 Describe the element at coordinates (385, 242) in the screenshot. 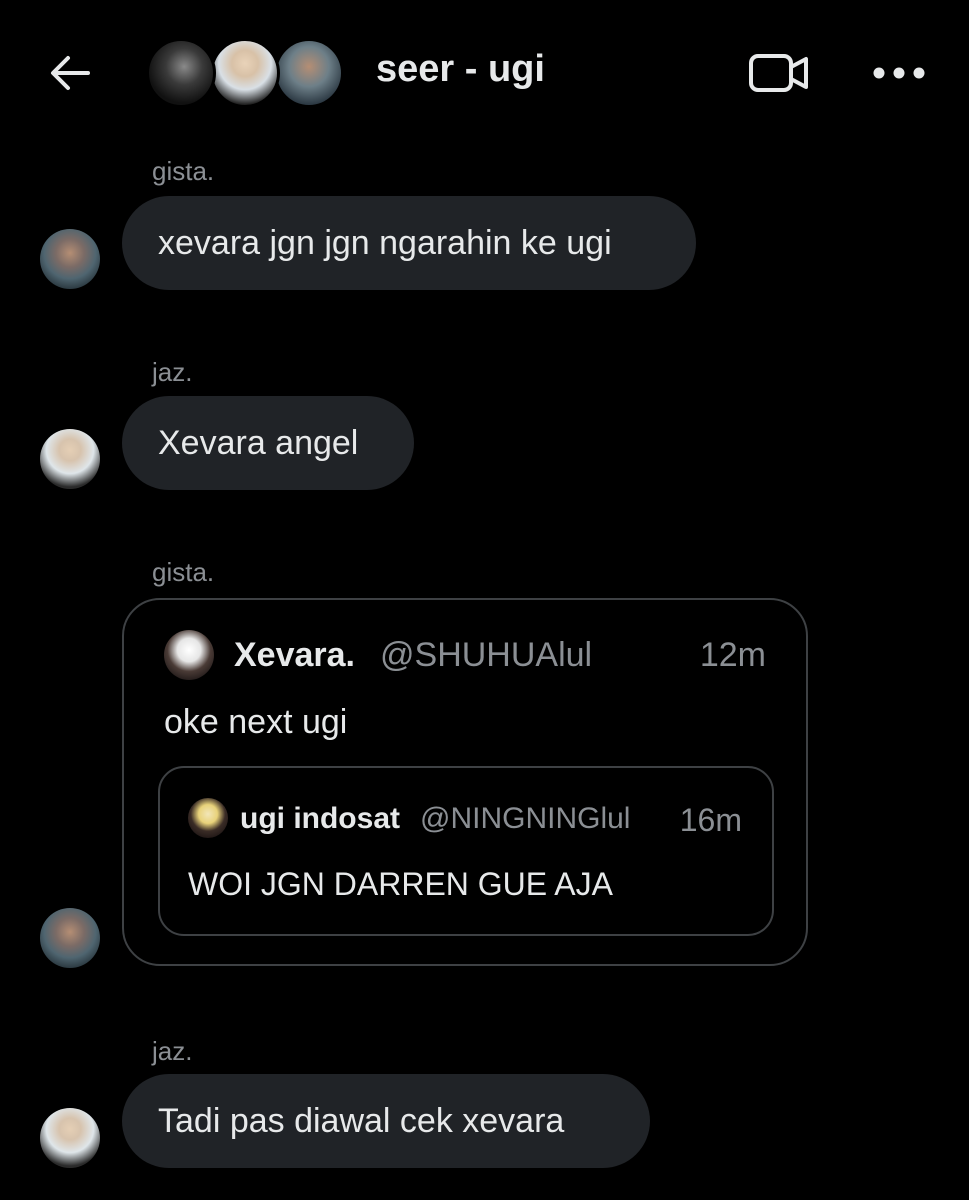

I see `message-text: xevara jgn jgn ngarahin ke ugi` at that location.